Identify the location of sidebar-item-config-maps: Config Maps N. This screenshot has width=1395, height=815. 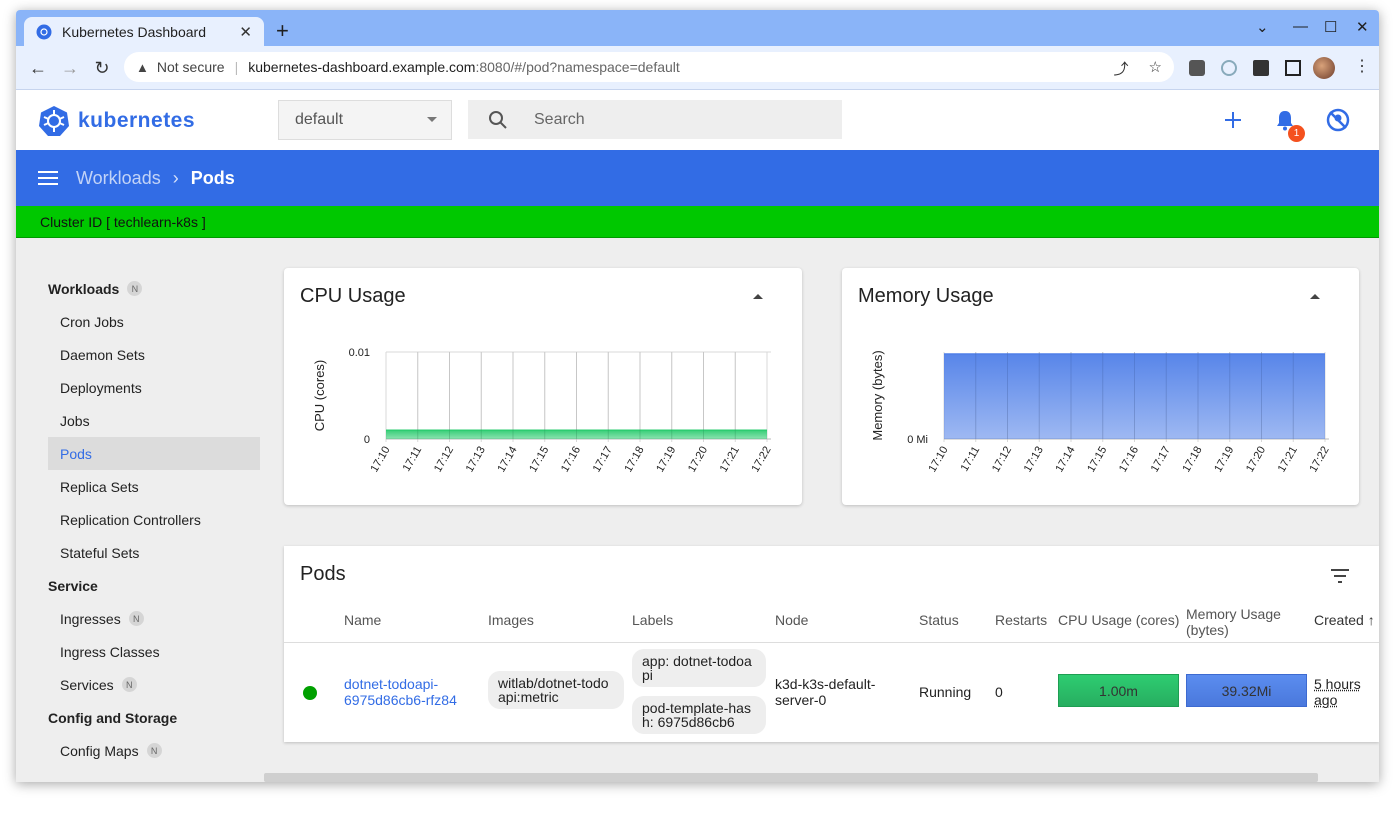
(154, 750).